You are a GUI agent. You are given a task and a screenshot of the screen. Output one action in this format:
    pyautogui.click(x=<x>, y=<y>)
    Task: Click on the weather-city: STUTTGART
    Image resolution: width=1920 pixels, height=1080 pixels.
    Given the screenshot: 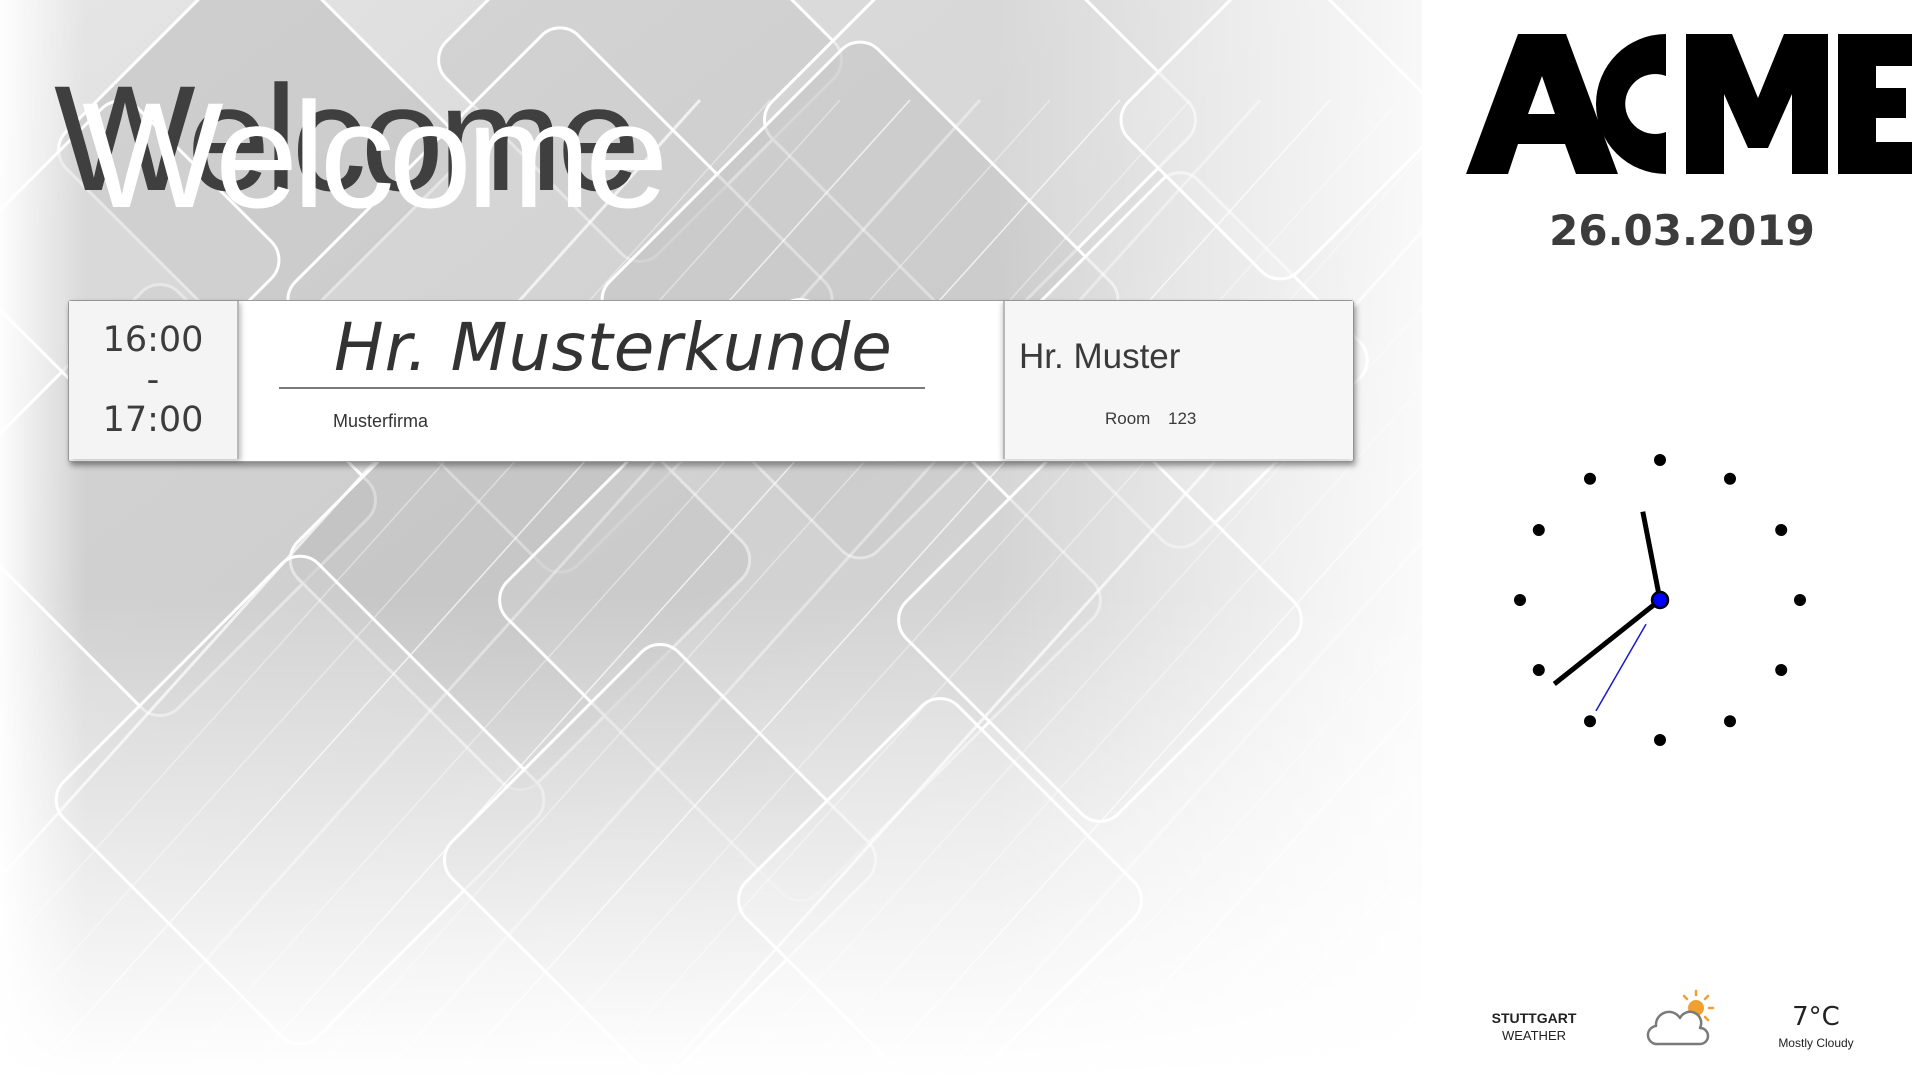 What is the action you would take?
    pyautogui.click(x=1534, y=1018)
    